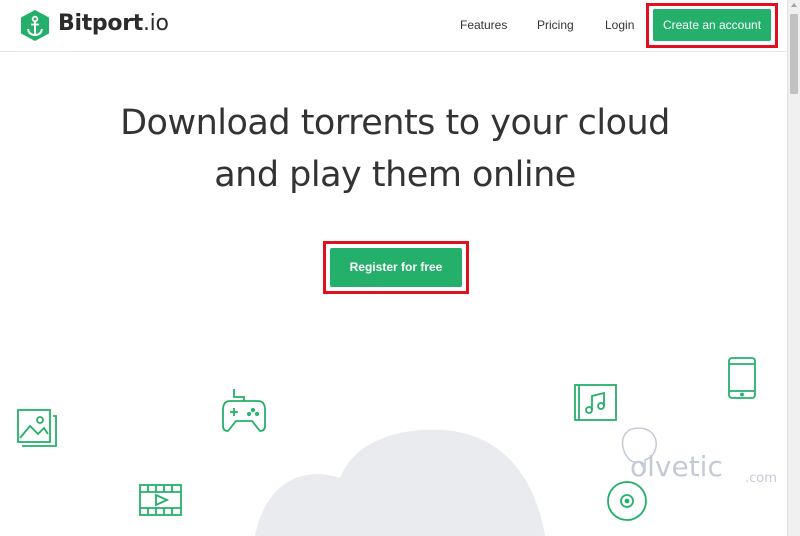 The width and height of the screenshot is (800, 536). Describe the element at coordinates (761, 478) in the screenshot. I see `watermark-suffix: .com` at that location.